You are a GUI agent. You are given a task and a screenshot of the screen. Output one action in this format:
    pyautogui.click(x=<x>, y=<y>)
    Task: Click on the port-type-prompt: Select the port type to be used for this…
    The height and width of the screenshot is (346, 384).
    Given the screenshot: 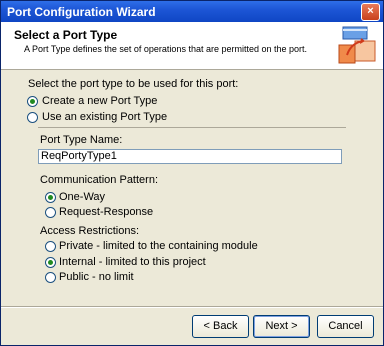 What is the action you would take?
    pyautogui.click(x=133, y=84)
    